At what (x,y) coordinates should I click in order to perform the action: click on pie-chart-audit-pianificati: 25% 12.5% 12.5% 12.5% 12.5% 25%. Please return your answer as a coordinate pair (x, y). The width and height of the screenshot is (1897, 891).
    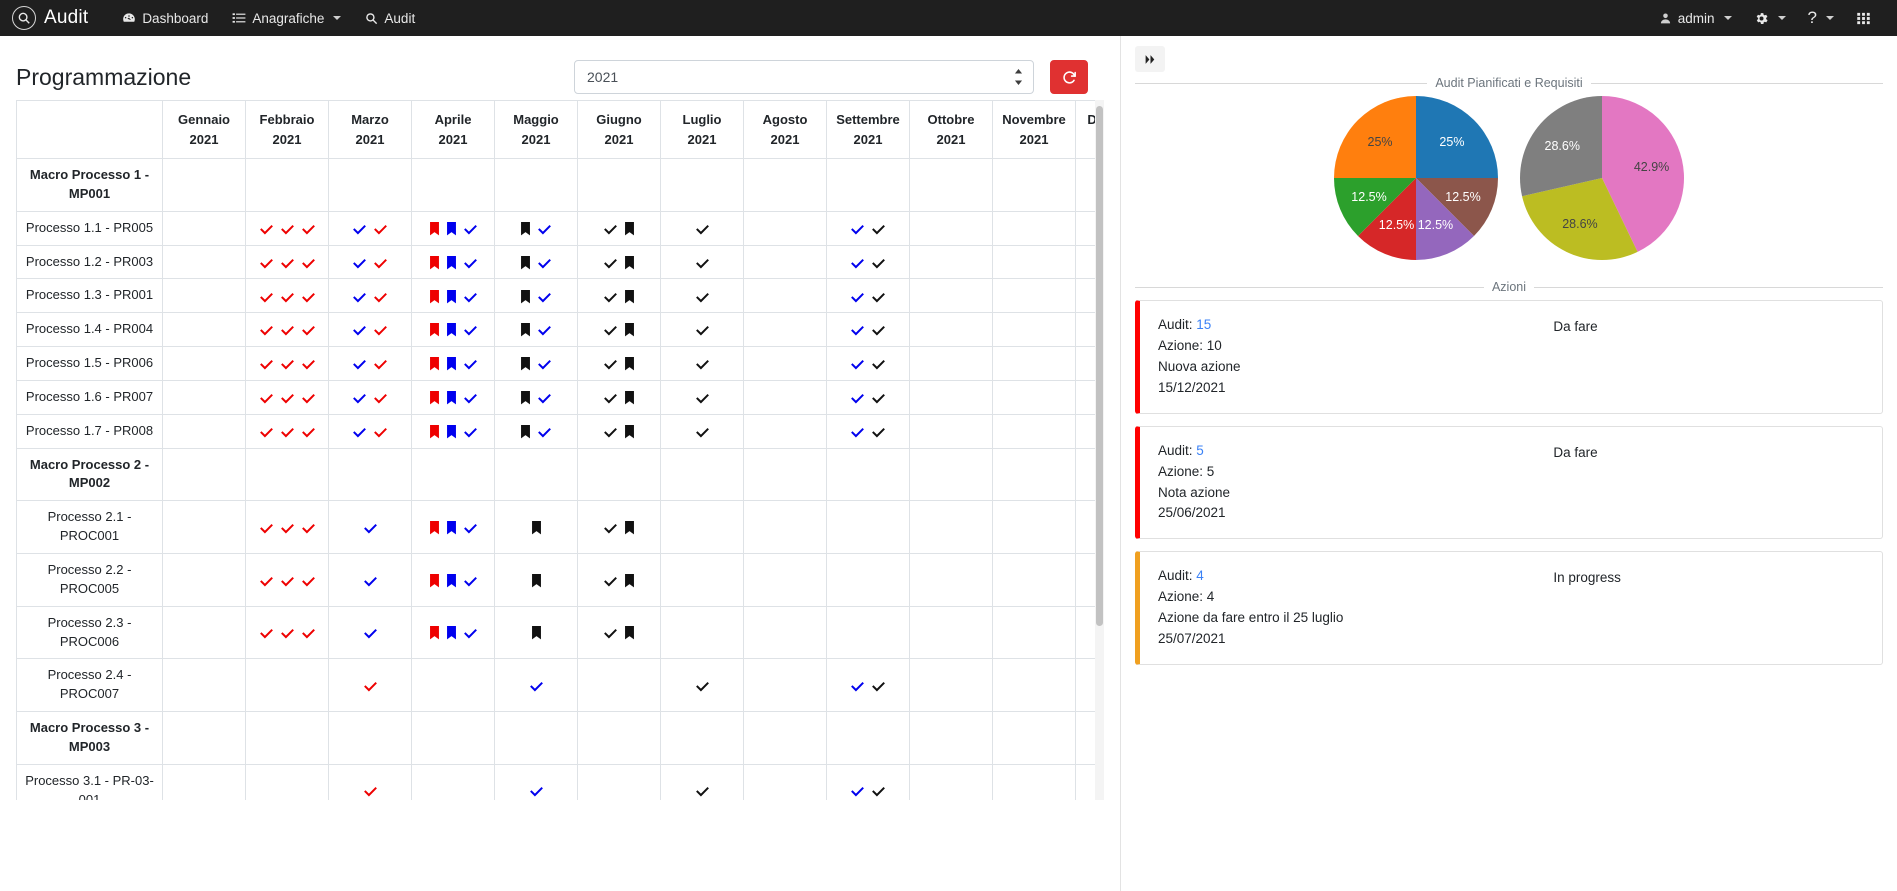
    Looking at the image, I should click on (1416, 178).